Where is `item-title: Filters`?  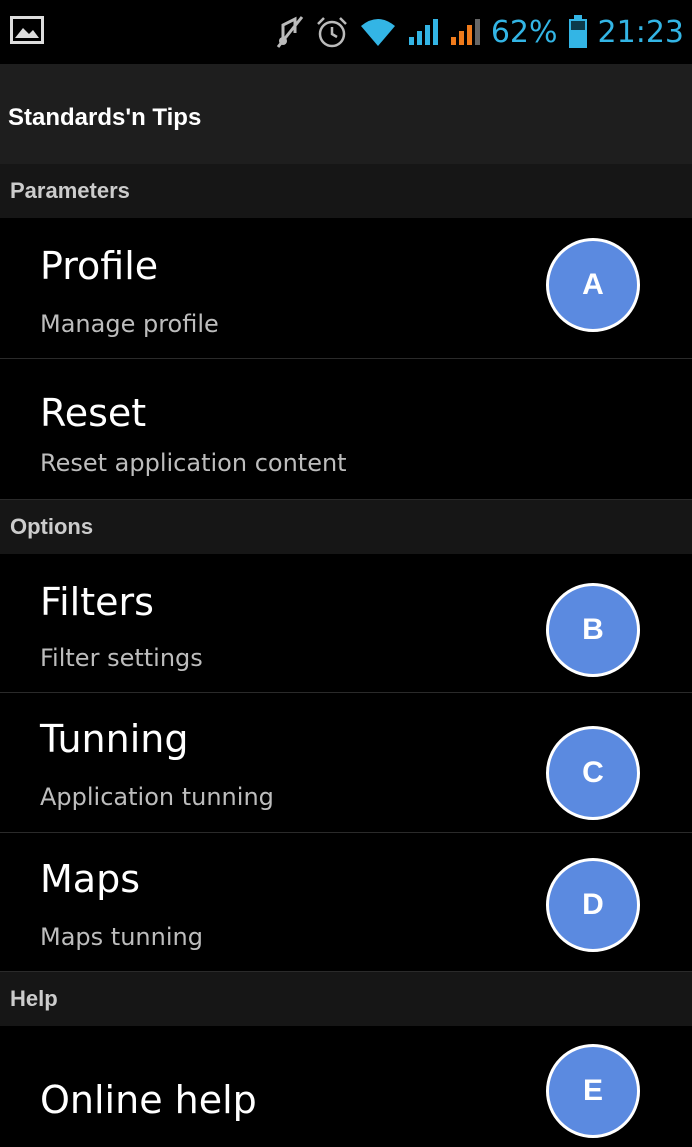 item-title: Filters is located at coordinates (97, 602).